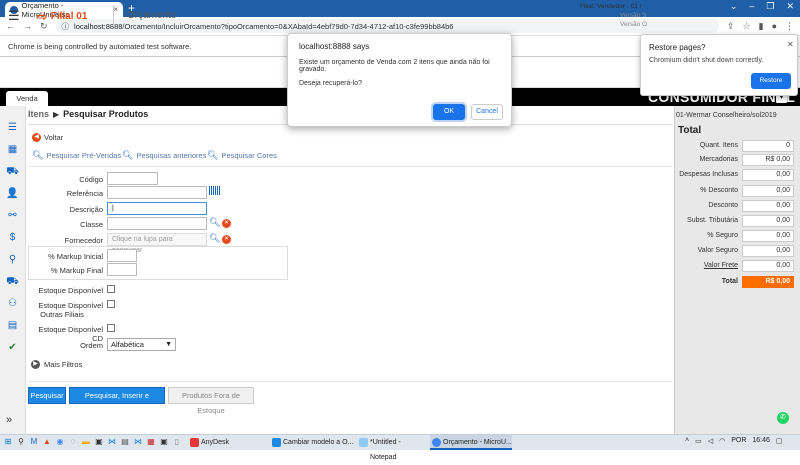  I want to click on document-icon: ▤, so click(12, 326).